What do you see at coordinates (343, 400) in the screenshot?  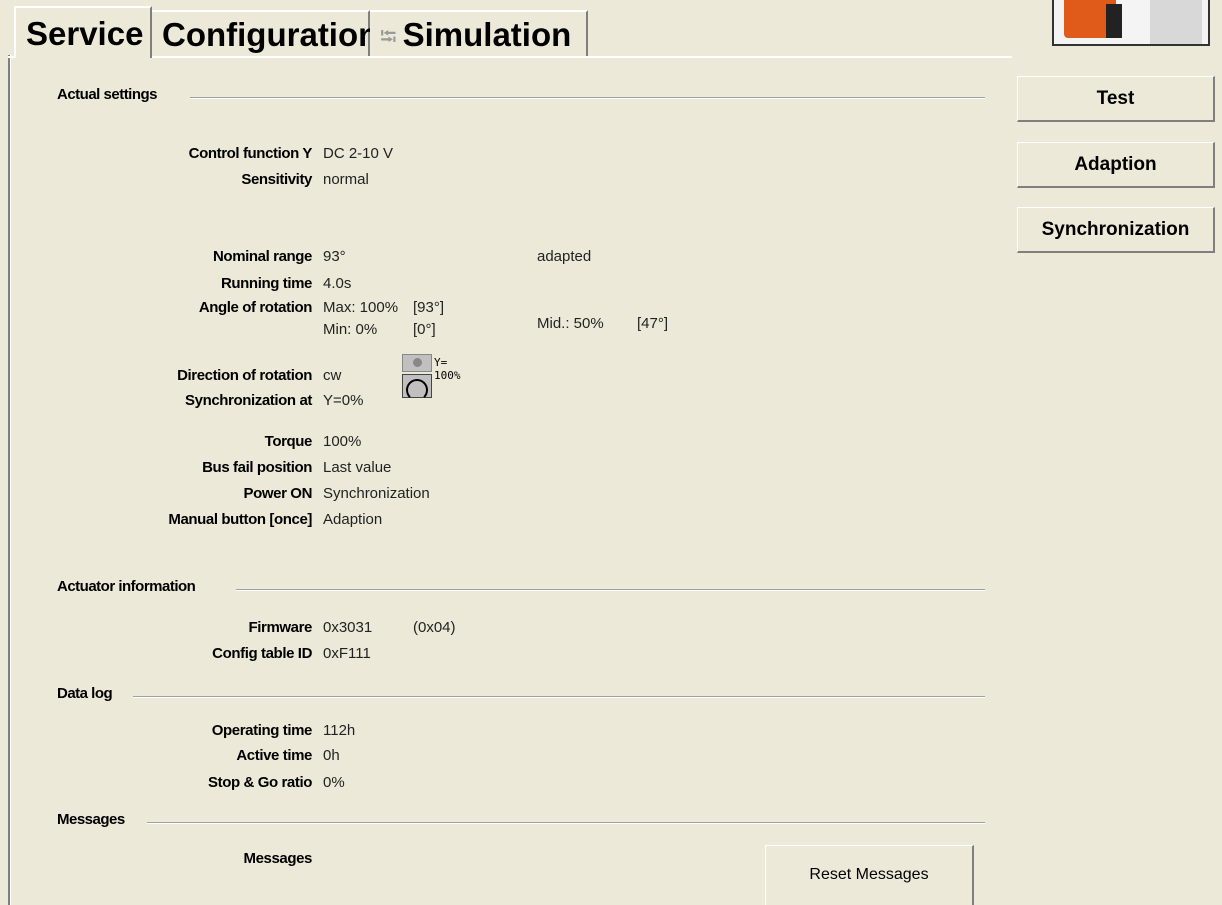 I see `synchronization-at-value: Y=0%` at bounding box center [343, 400].